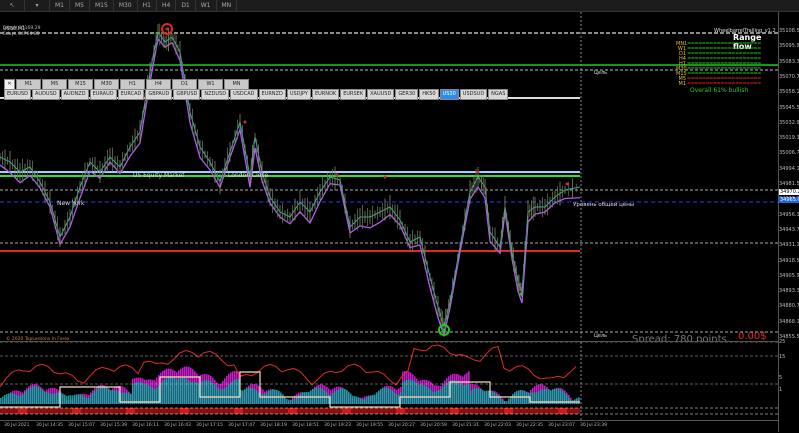 The width and height of the screenshot is (799, 433). What do you see at coordinates (60, 5) in the screenshot?
I see `toolbar-tf-m1: M1` at bounding box center [60, 5].